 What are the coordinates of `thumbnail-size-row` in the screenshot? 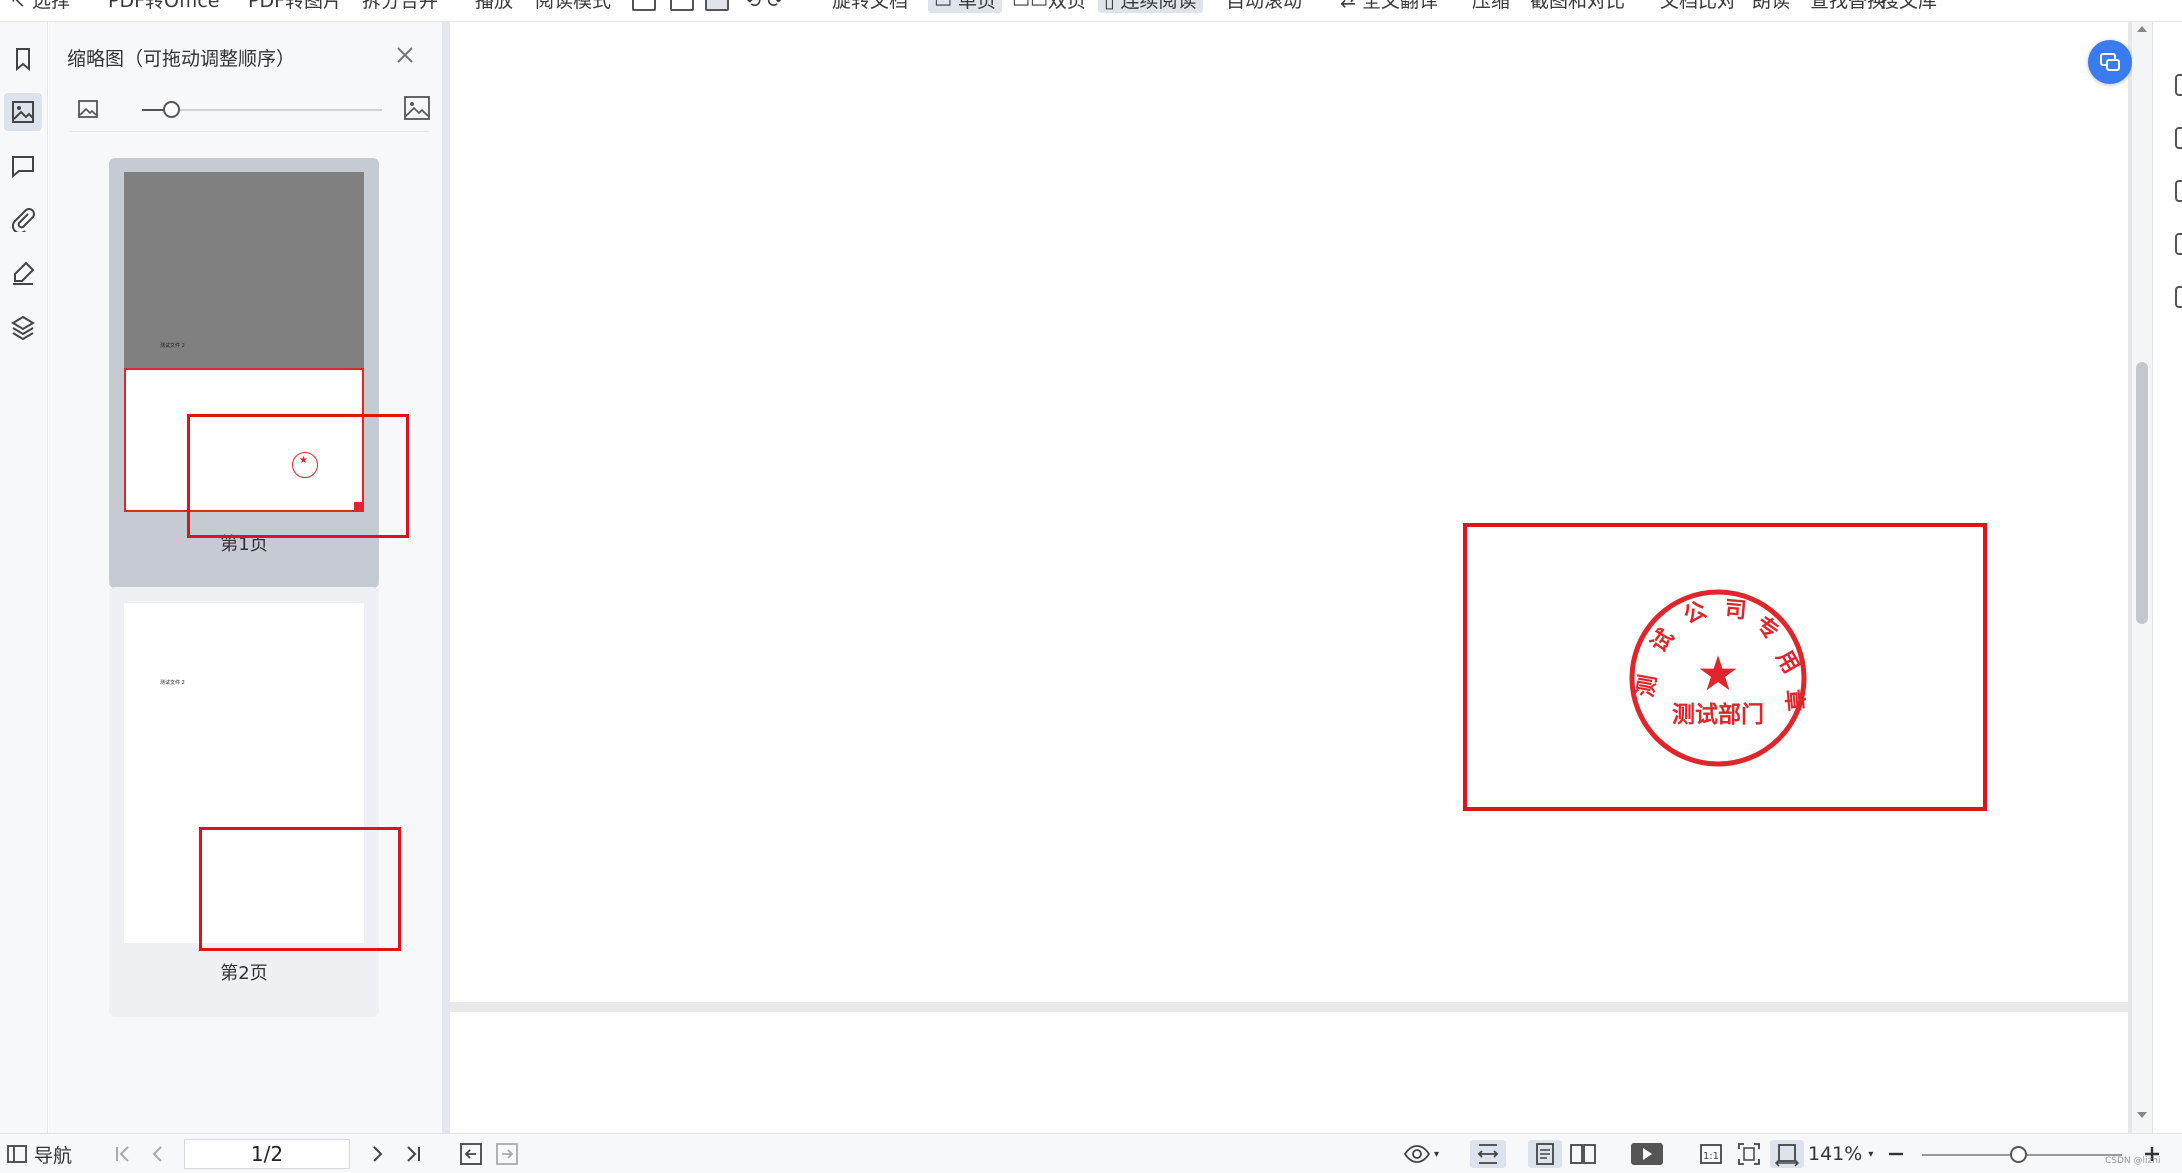 It's located at (249, 114).